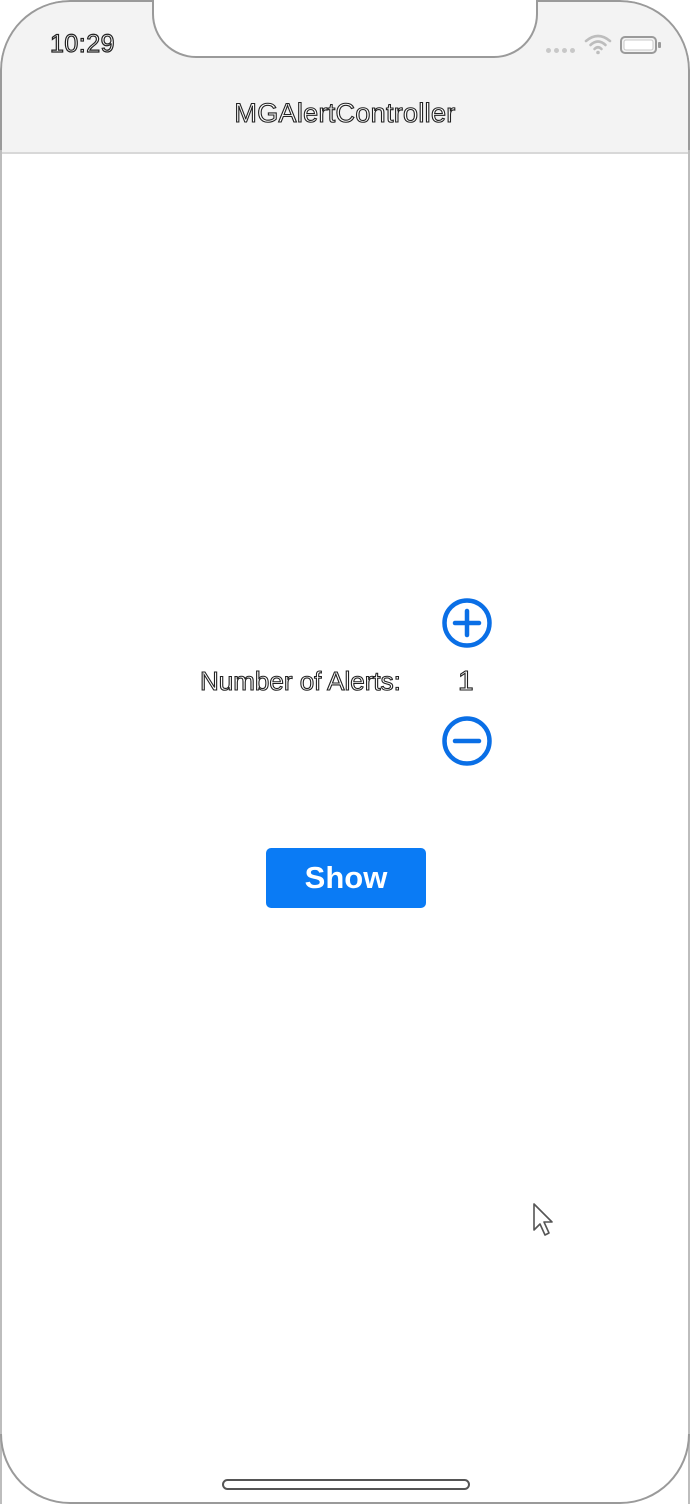 The height and width of the screenshot is (1504, 690). I want to click on minus-circle-icon, so click(467, 741).